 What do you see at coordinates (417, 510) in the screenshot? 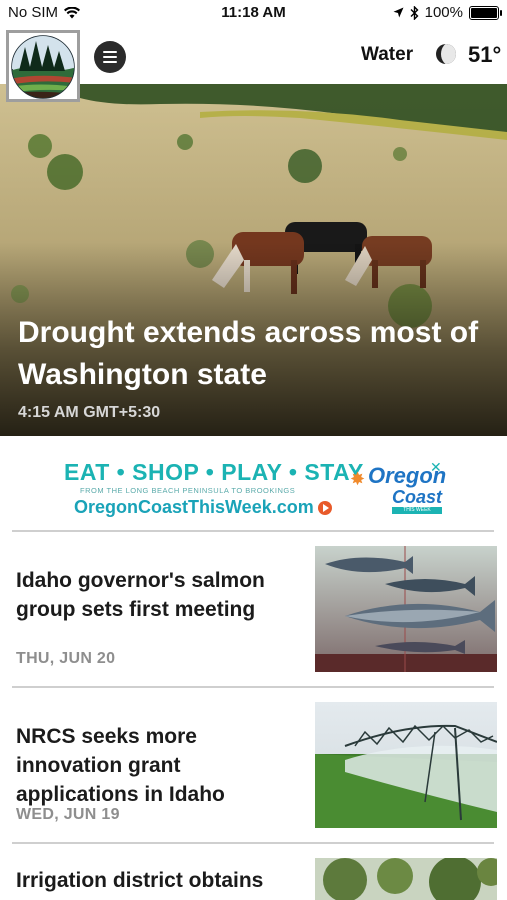
I see `ad-brand-sub: THIS WEEK` at bounding box center [417, 510].